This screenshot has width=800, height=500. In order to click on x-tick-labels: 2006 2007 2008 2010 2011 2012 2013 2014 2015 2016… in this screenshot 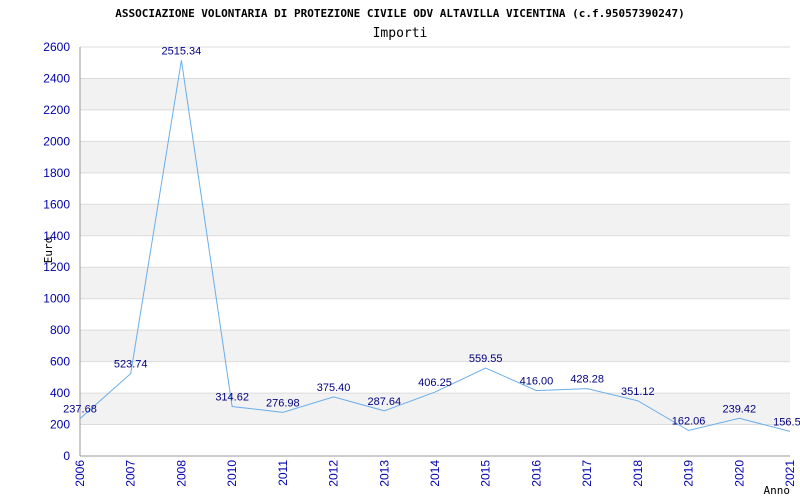, I will do `click(435, 473)`.